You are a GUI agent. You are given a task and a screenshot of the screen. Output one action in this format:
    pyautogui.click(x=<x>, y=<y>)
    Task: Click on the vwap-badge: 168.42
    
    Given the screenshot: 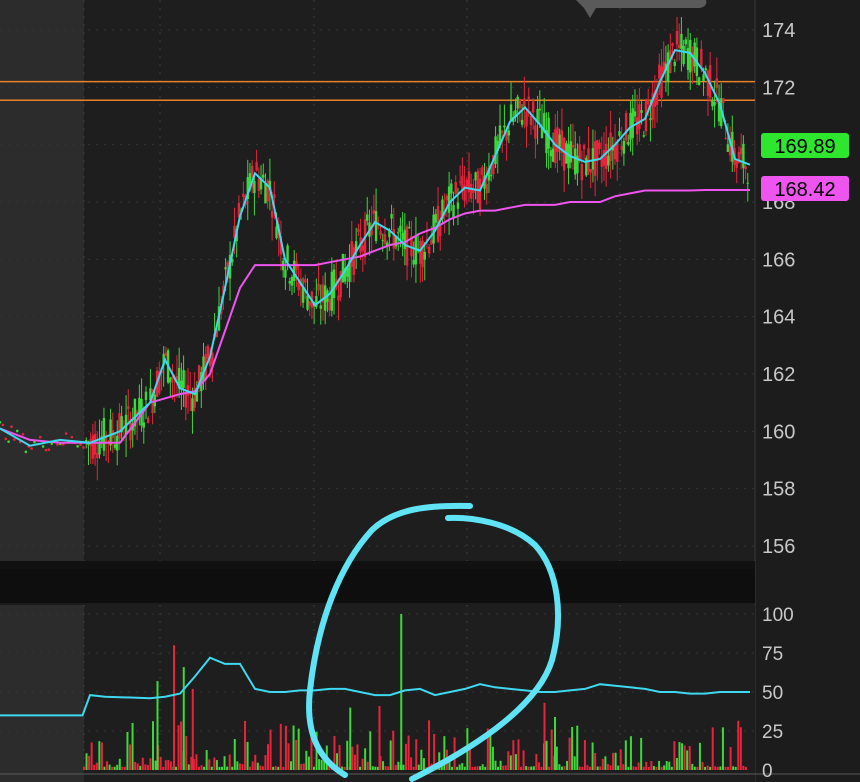 What is the action you would take?
    pyautogui.click(x=805, y=188)
    